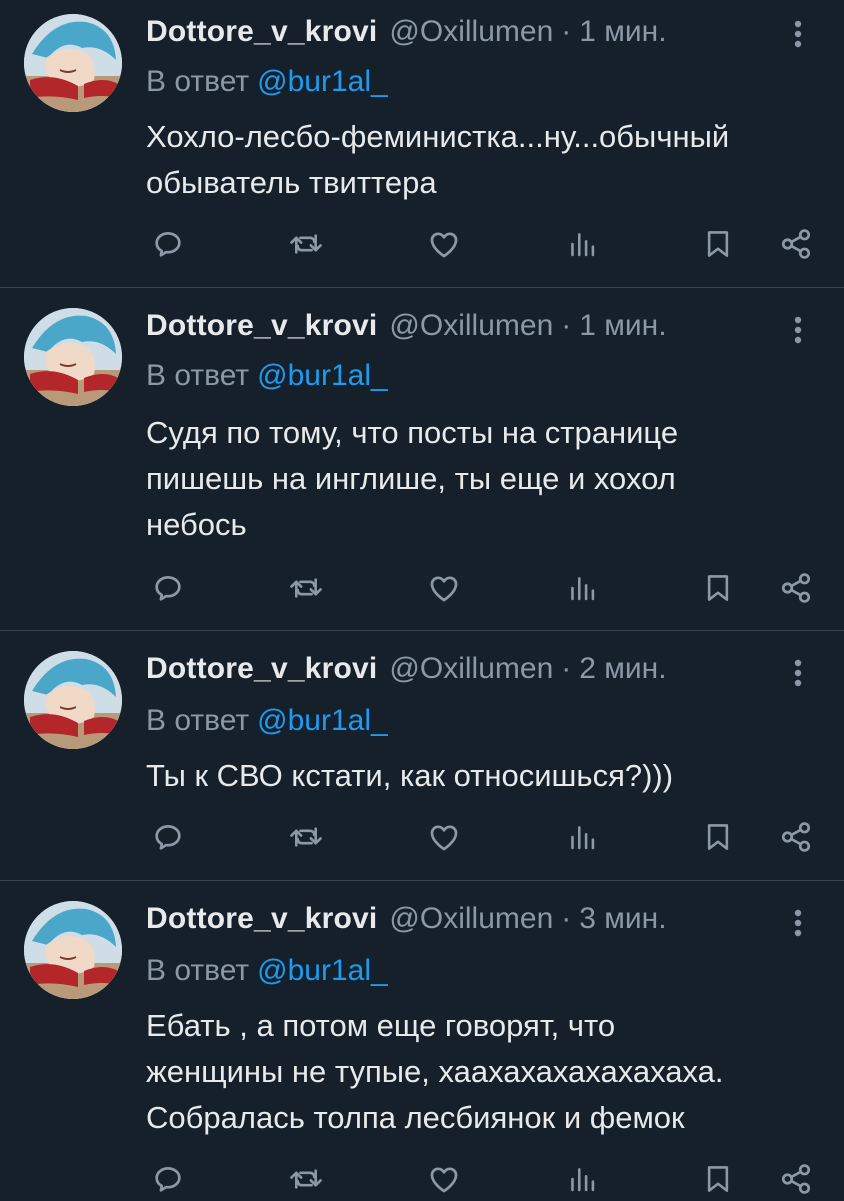 The image size is (844, 1201). Describe the element at coordinates (438, 136) in the screenshot. I see `tweet-text-line: Хохло-лесбо-феминистка...ну...обычный` at that location.